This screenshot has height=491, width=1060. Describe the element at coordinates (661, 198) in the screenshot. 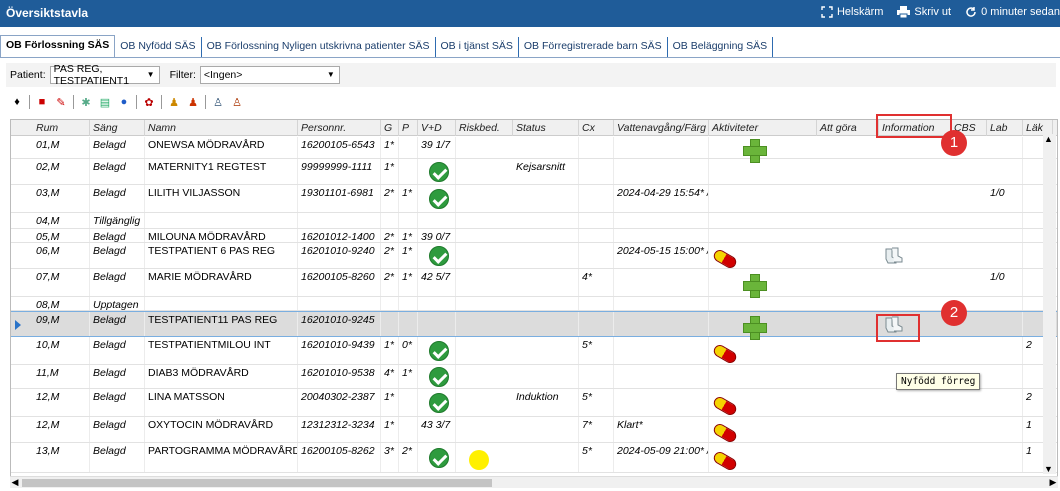

I see `cell-vatten: 2024-04-29 15:54* /` at that location.